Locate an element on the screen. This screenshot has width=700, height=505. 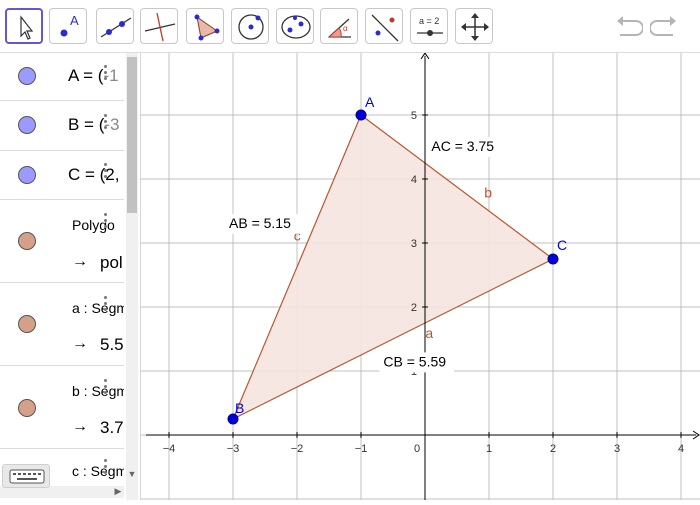
redo-button is located at coordinates (664, 26).